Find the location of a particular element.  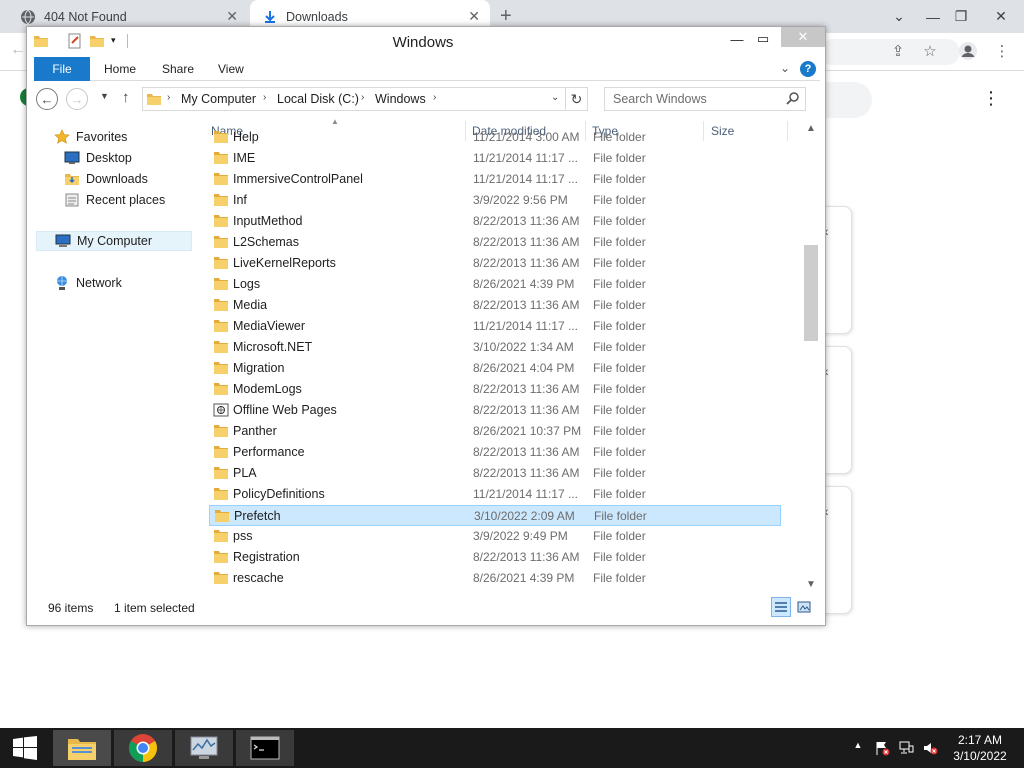

window-title: Windows is located at coordinates (423, 42).